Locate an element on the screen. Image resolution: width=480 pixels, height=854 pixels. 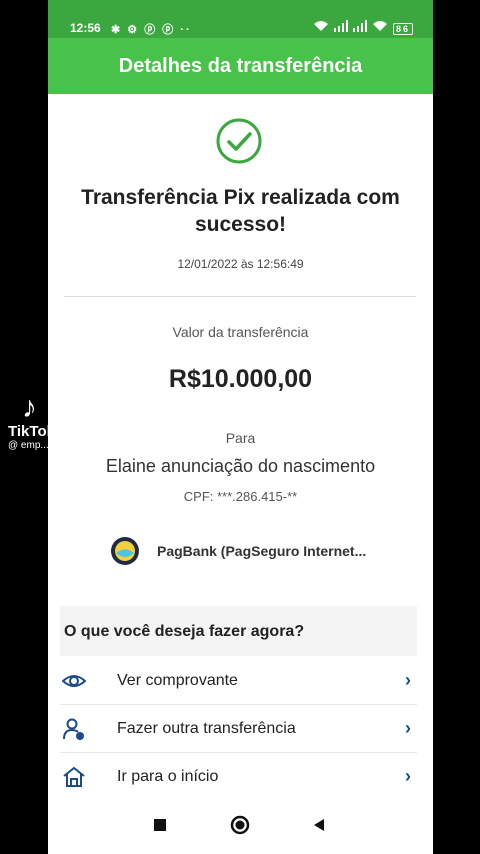
home-icon is located at coordinates (74, 776).